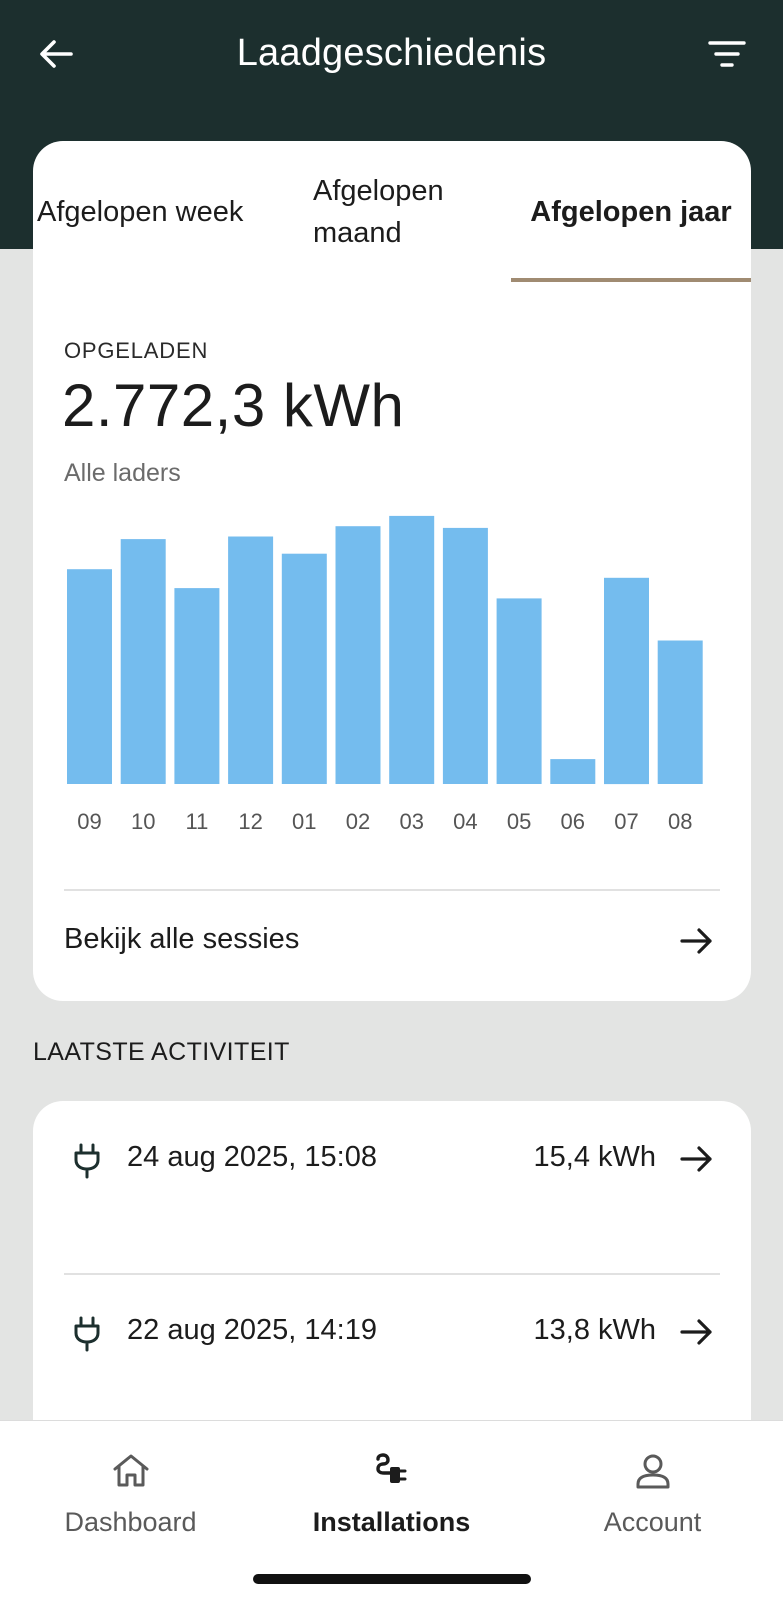 This screenshot has width=783, height=1600. What do you see at coordinates (89, 821) in the screenshot?
I see `x-tick-label: 09` at bounding box center [89, 821].